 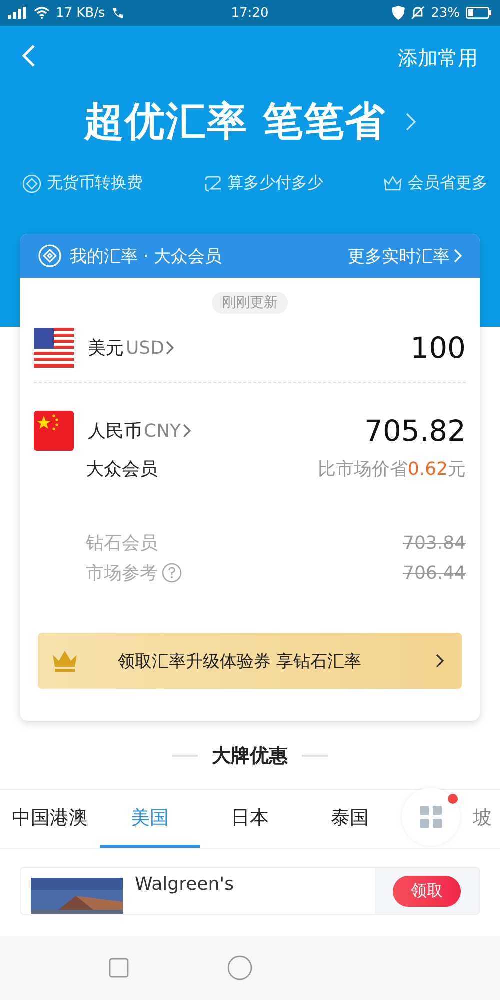 I want to click on country-tab: 中国港澳, so click(x=50, y=819).